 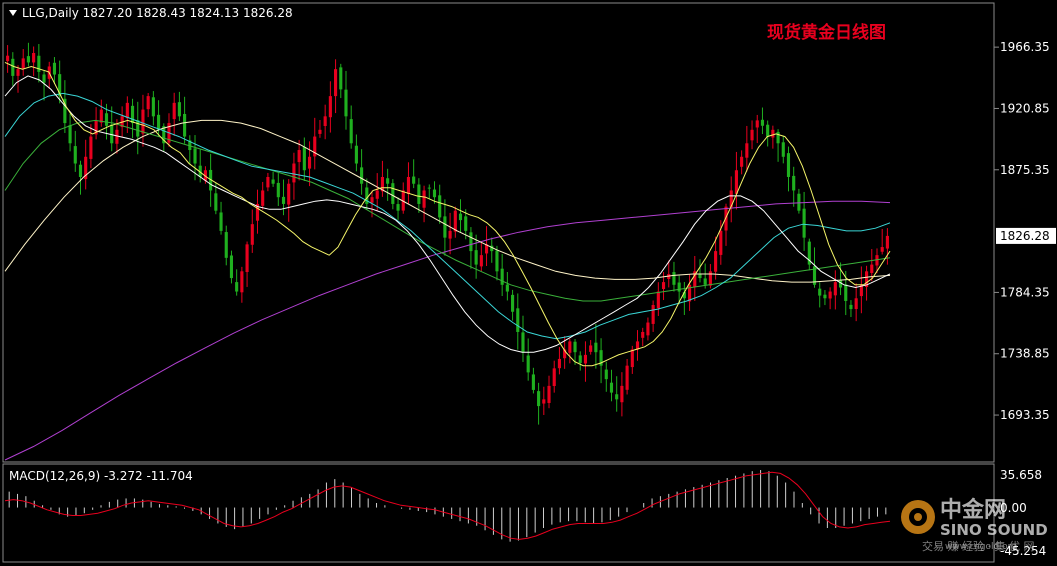 What do you see at coordinates (13, 13) in the screenshot?
I see `menu-triangle-icon` at bounding box center [13, 13].